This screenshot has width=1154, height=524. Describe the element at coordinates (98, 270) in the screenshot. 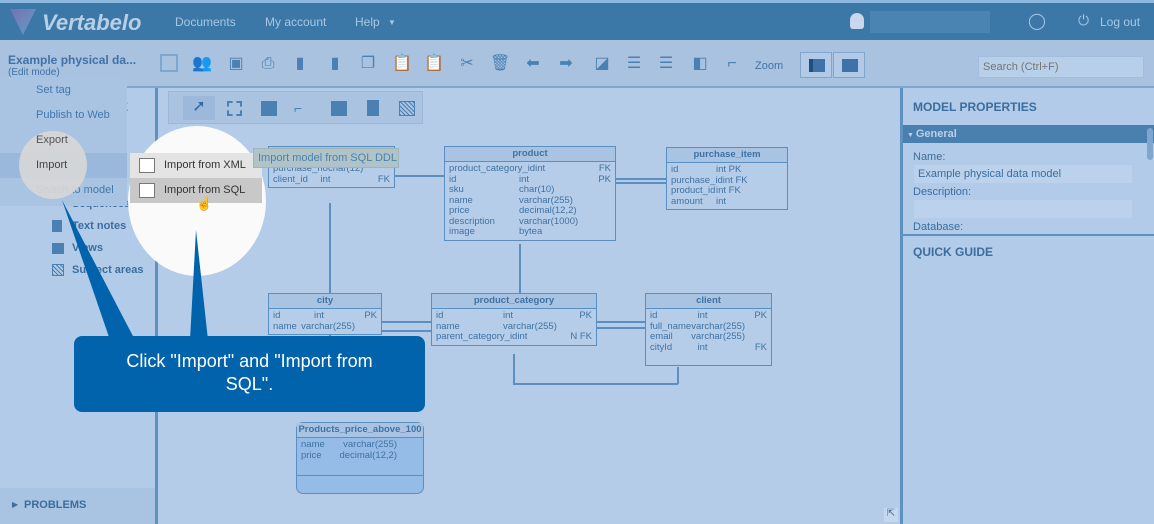

I see `pointer-to-import` at that location.